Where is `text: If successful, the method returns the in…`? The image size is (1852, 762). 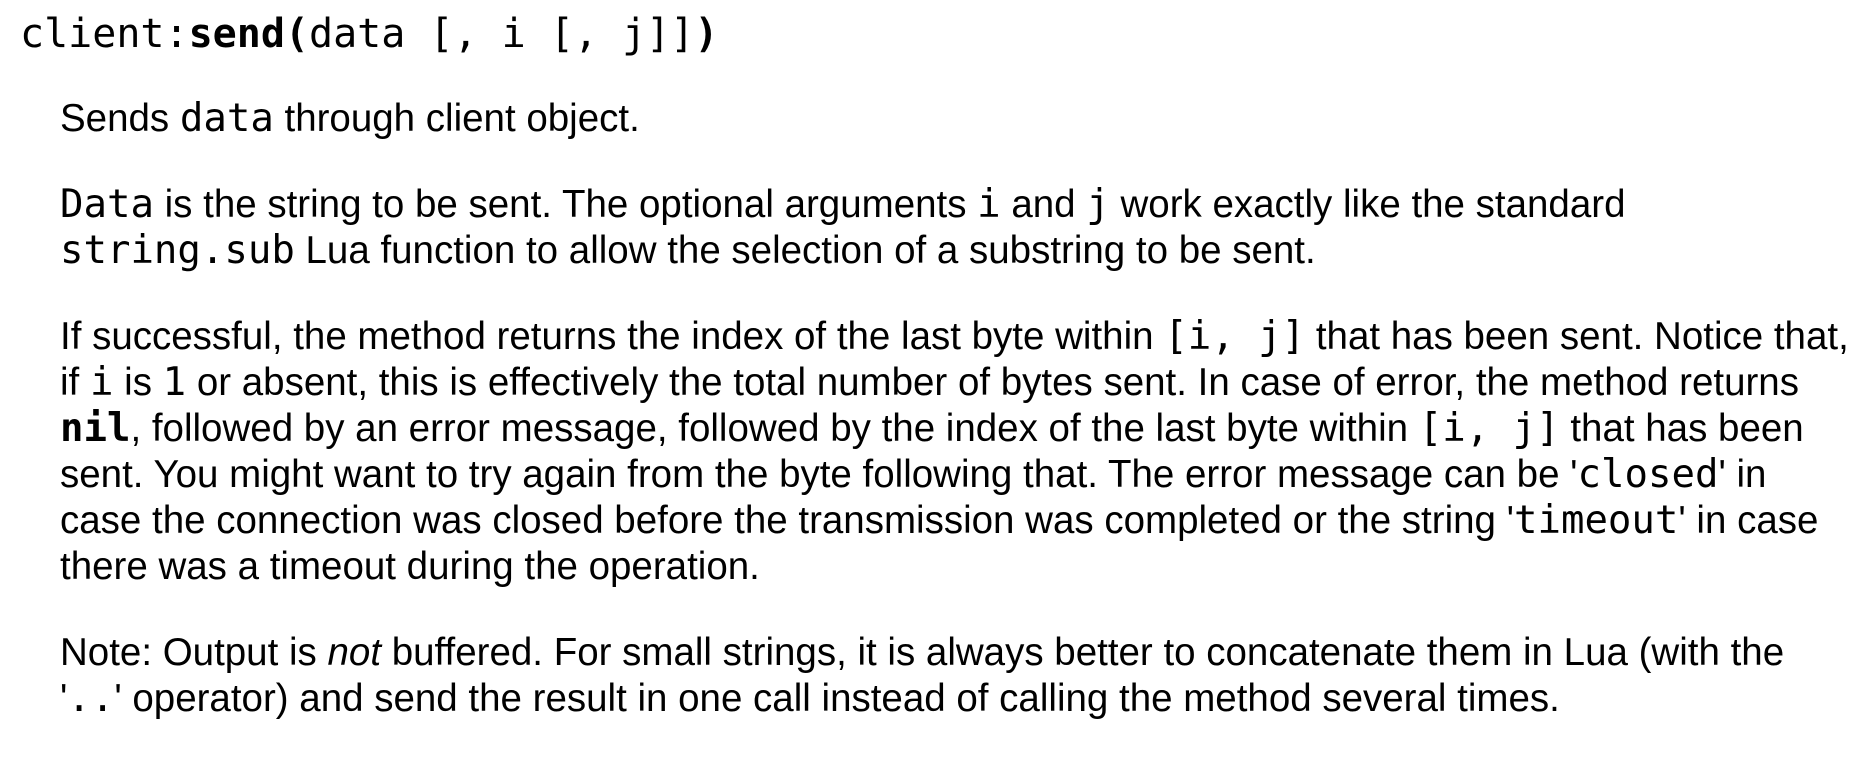
text: If successful, the method returns the in… is located at coordinates (612, 336).